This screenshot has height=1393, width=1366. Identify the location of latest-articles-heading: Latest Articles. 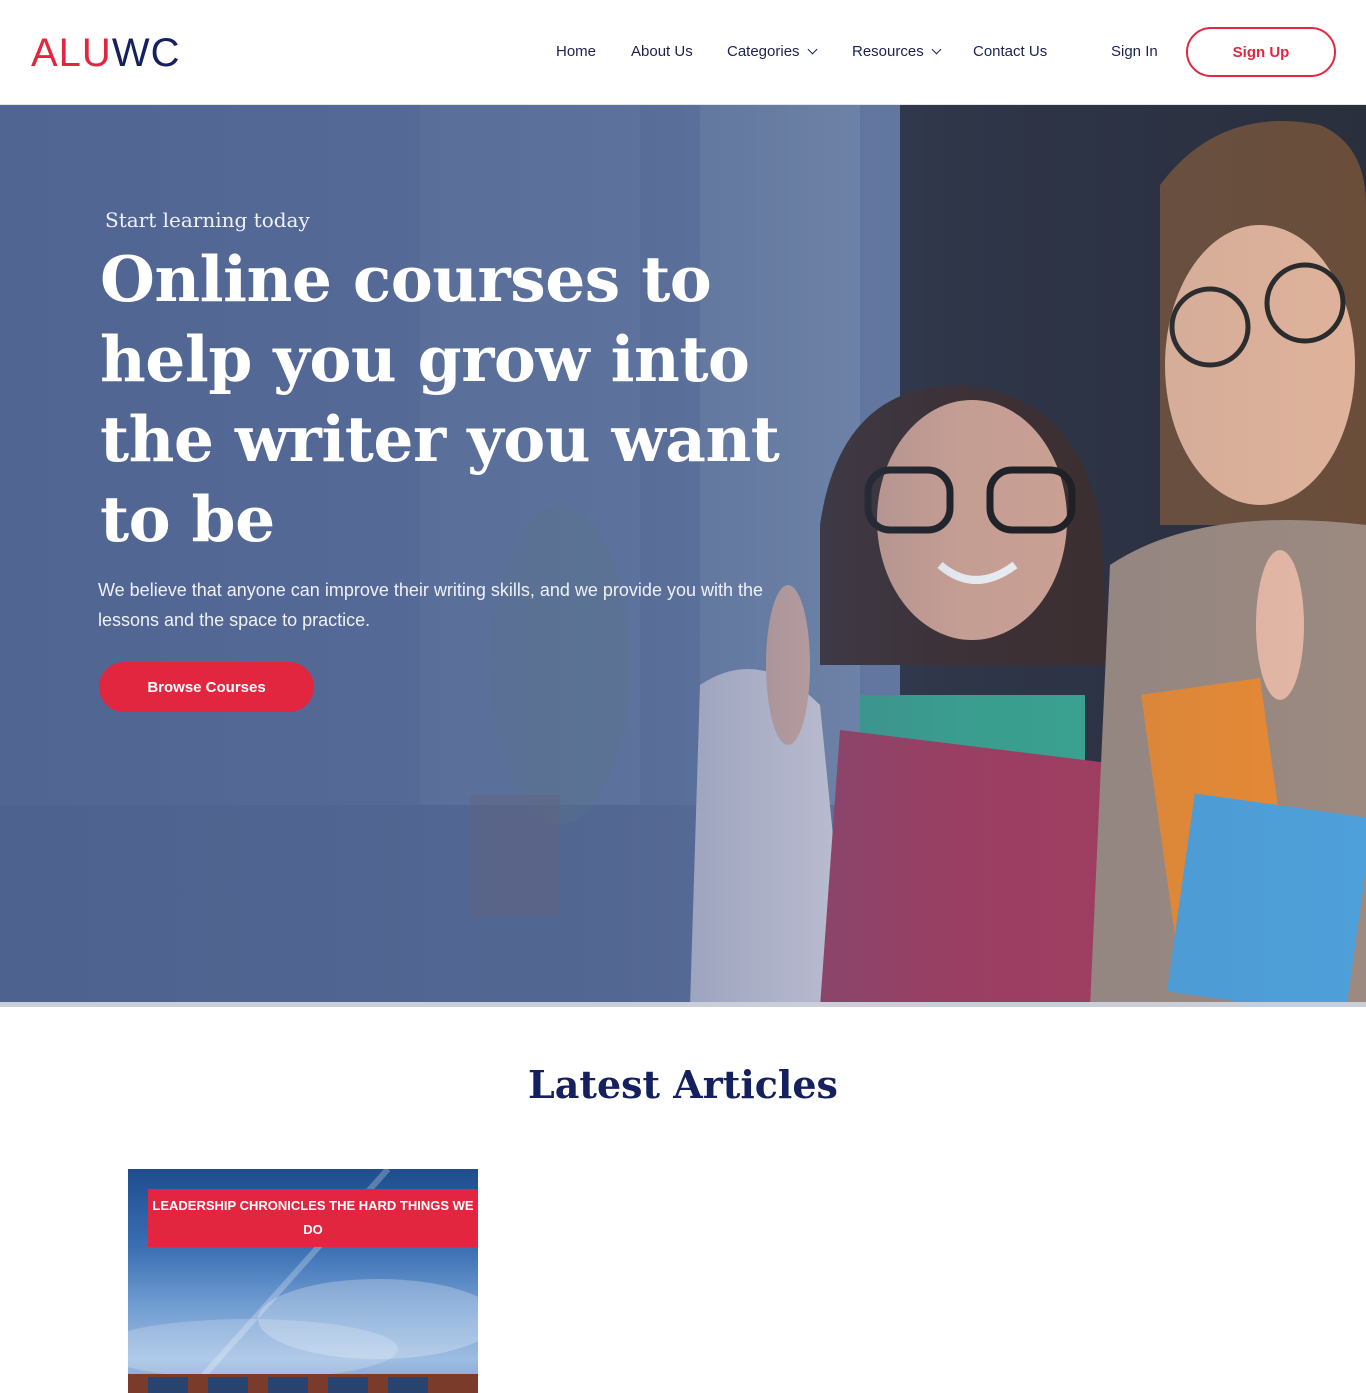
(683, 1084).